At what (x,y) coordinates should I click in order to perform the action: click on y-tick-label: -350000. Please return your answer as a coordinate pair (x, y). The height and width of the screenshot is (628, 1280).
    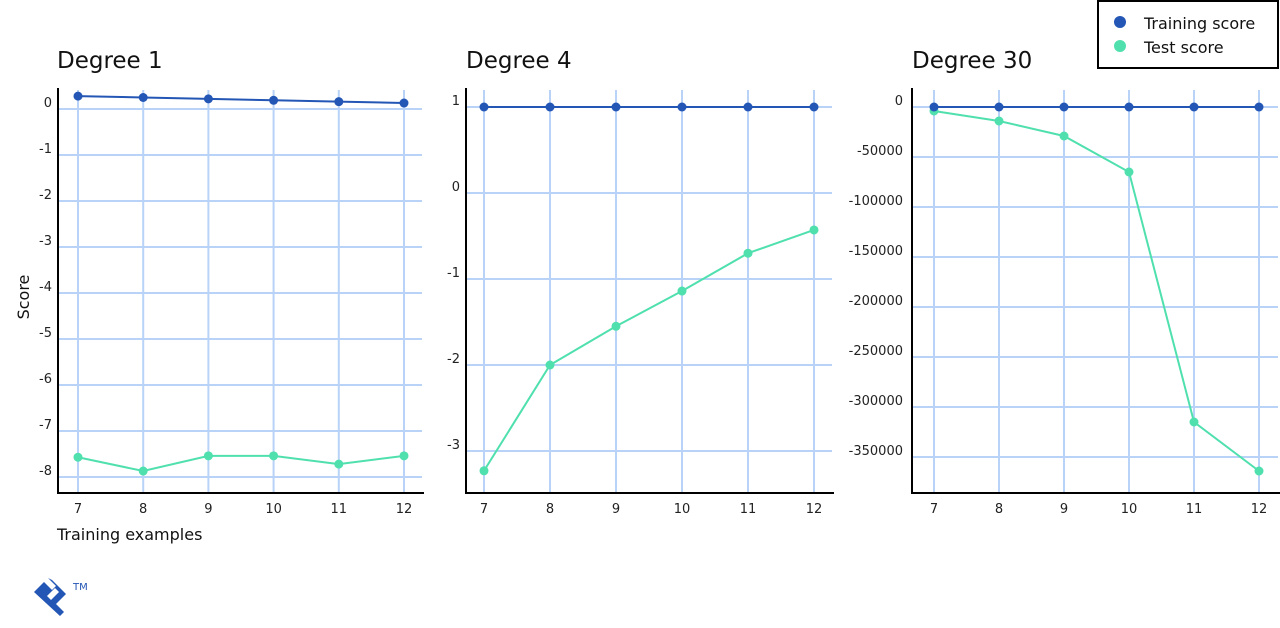
    Looking at the image, I should click on (876, 451).